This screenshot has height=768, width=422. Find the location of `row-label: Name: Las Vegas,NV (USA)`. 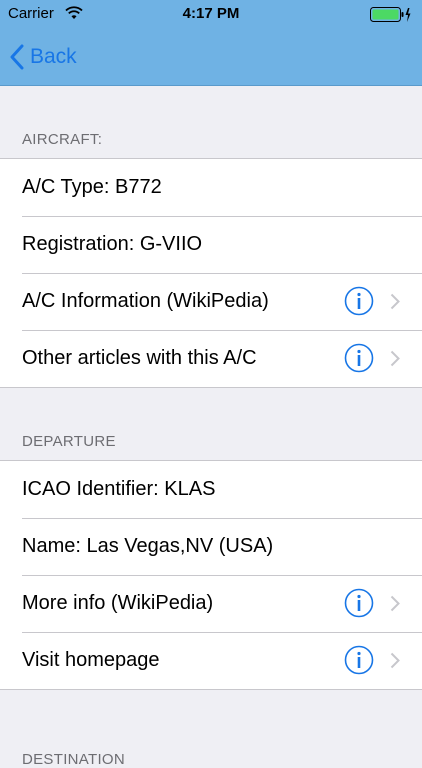

row-label: Name: Las Vegas,NV (USA) is located at coordinates (148, 546).